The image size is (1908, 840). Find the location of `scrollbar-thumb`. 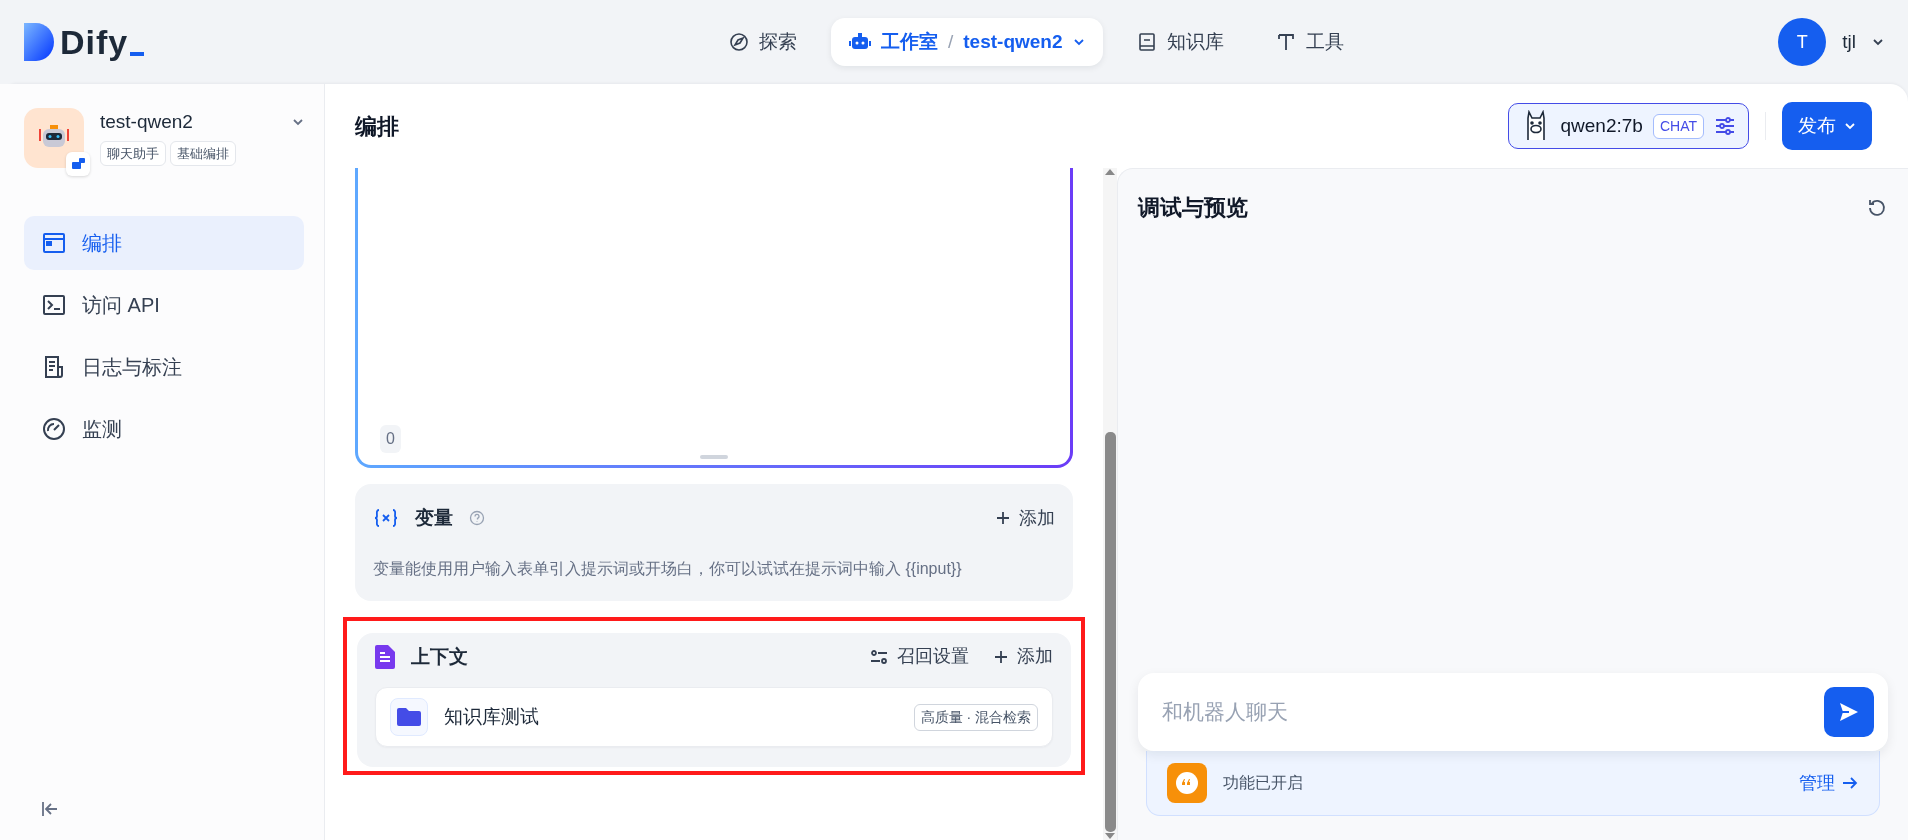

scrollbar-thumb is located at coordinates (1110, 632).